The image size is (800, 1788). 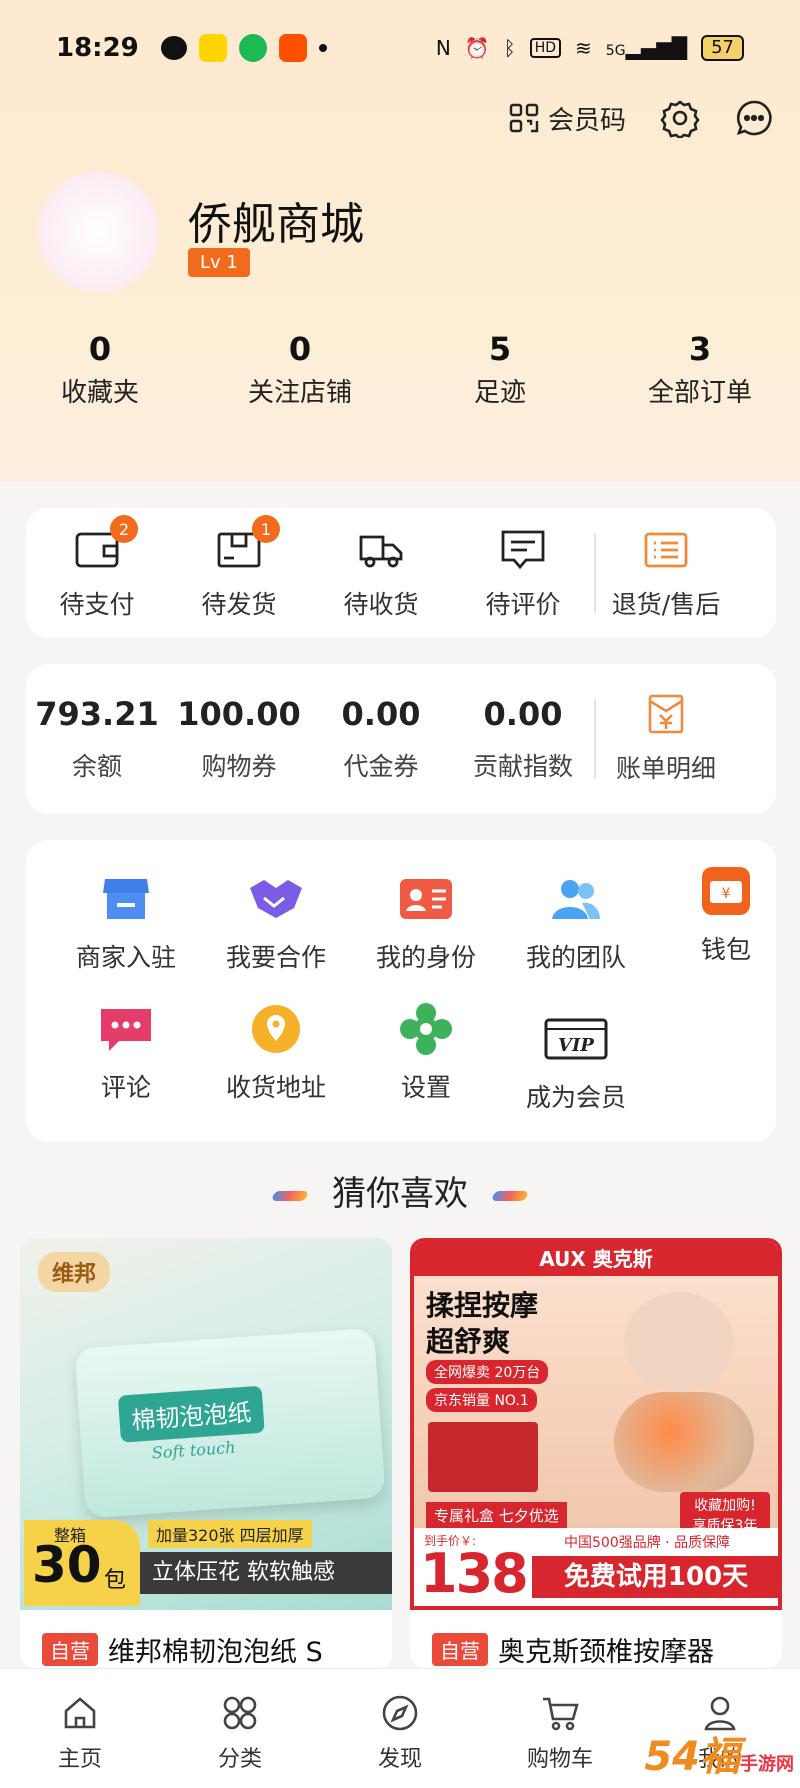 What do you see at coordinates (586, 120) in the screenshot?
I see `member-code-label: 会员码` at bounding box center [586, 120].